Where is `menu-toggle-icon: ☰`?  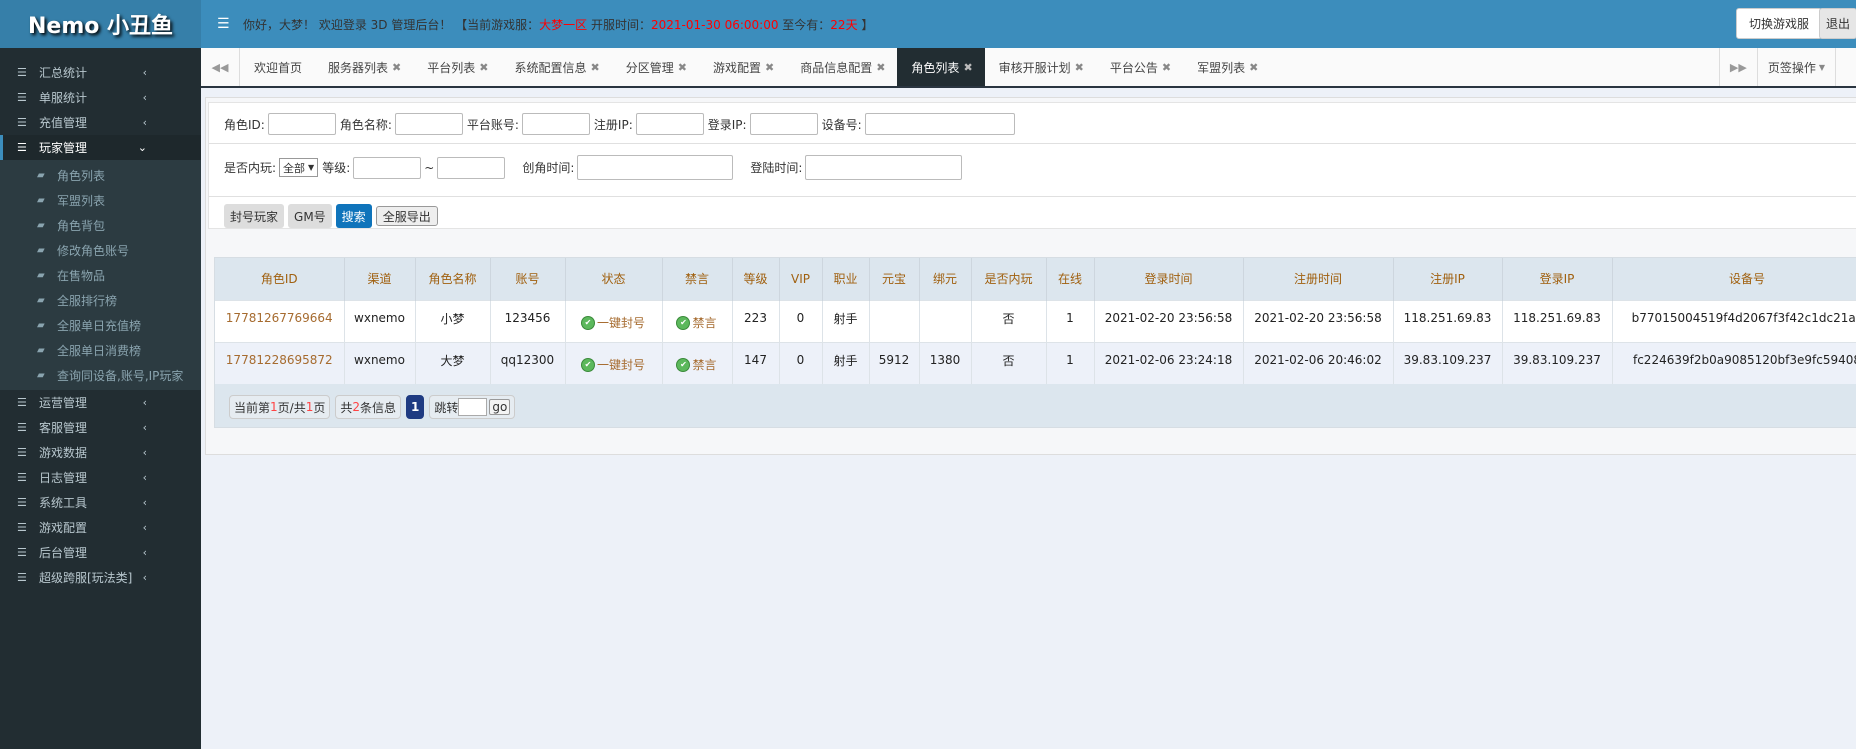 menu-toggle-icon: ☰ is located at coordinates (227, 24).